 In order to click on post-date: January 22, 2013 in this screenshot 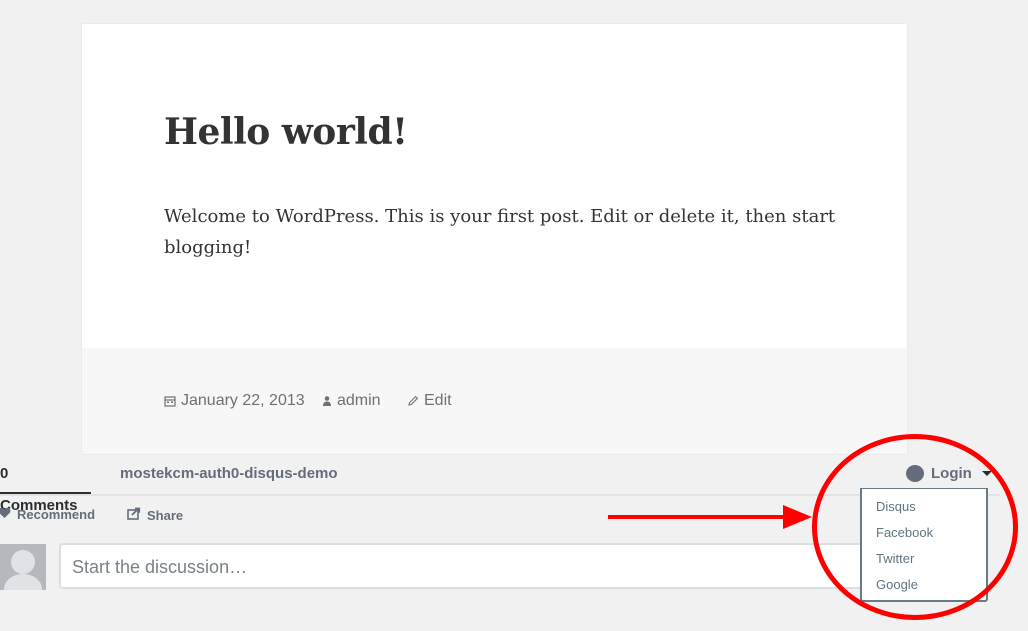, I will do `click(234, 401)`.